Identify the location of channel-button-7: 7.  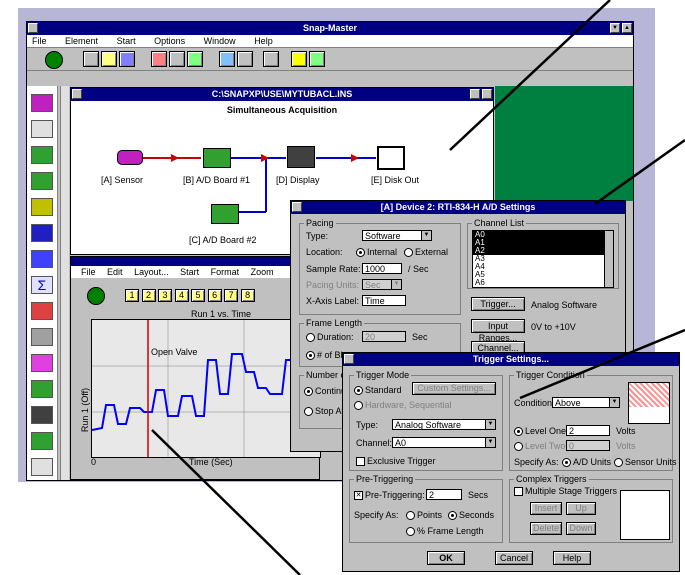
(231, 295).